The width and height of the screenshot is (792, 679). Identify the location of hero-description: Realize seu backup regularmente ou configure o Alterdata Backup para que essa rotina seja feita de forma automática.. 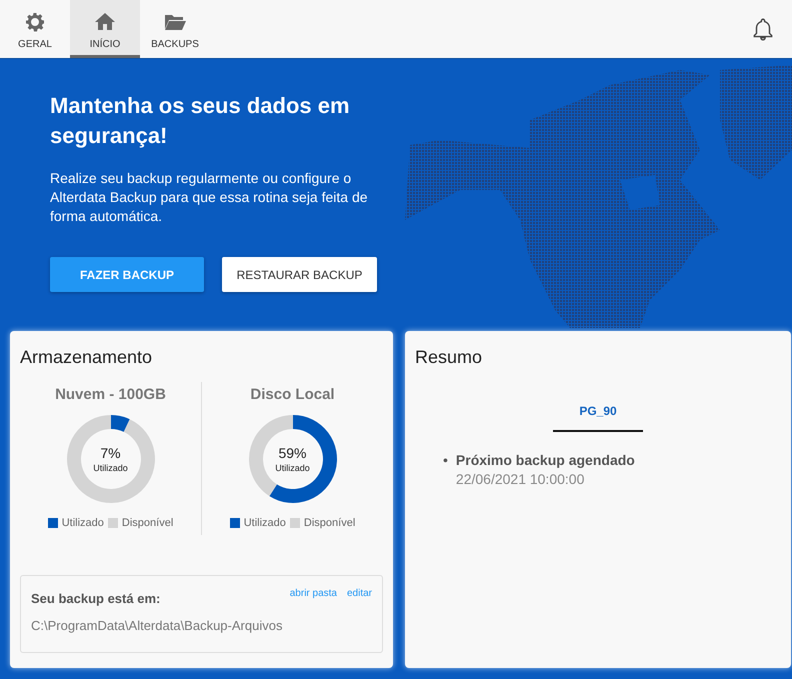
(209, 197).